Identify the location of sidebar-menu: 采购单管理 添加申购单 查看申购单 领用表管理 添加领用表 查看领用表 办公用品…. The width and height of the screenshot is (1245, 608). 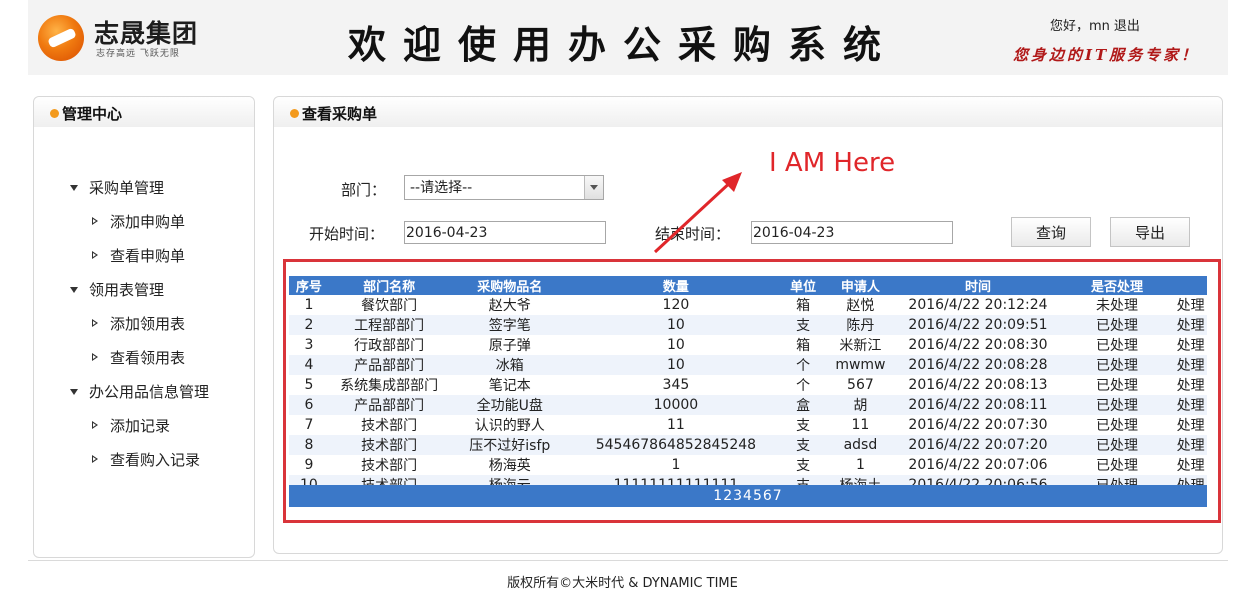
(121, 324).